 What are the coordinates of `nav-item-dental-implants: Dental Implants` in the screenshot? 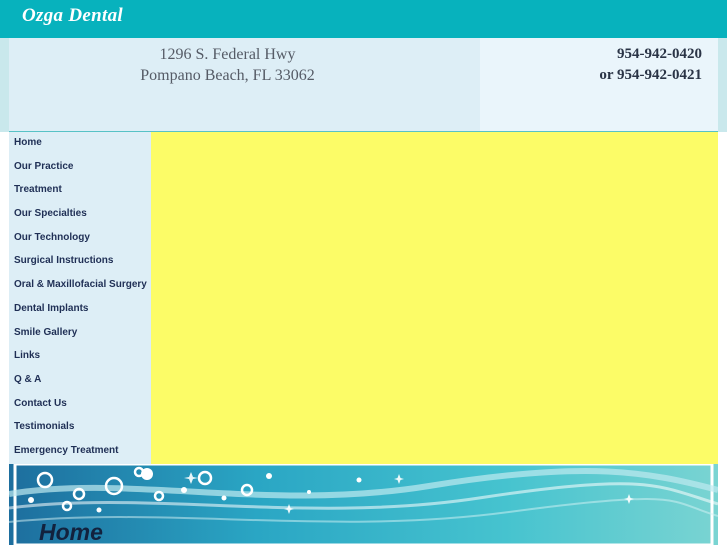 It's located at (80, 310).